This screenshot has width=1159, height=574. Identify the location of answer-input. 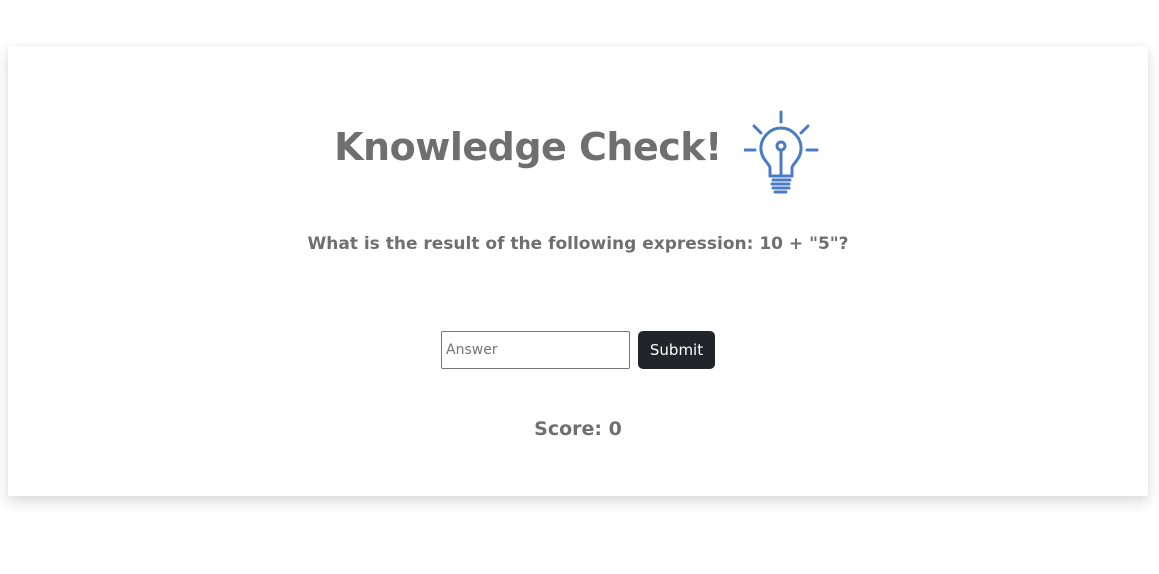
(535, 350).